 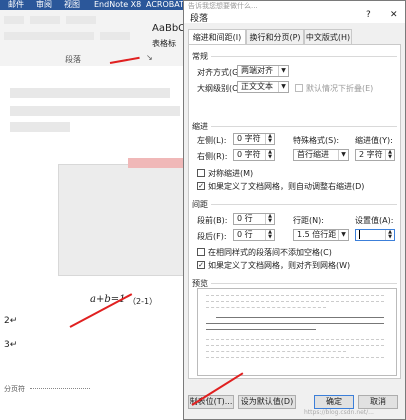 What do you see at coordinates (143, 301) in the screenshot?
I see `formula-number: （2-1）` at bounding box center [143, 301].